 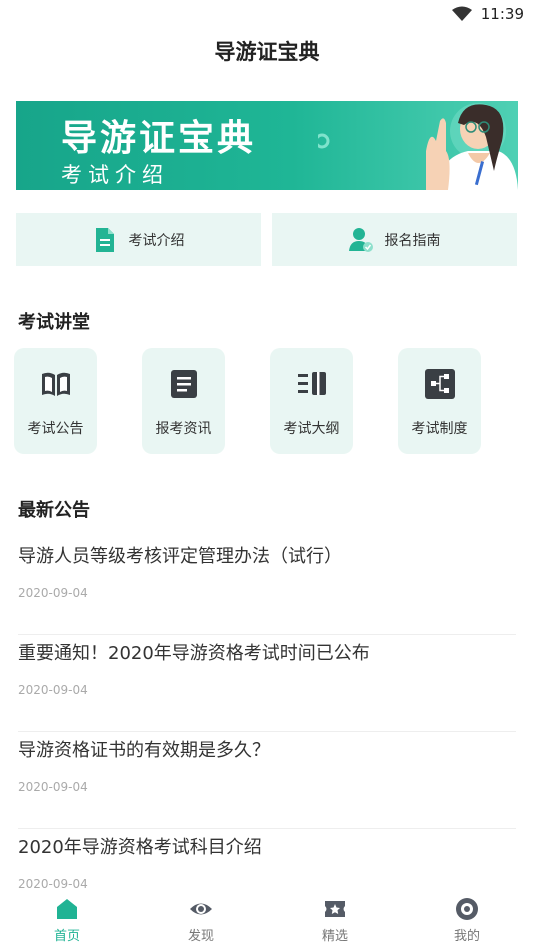 I want to click on lecture-item-outline: 考试大纲, so click(x=311, y=401).